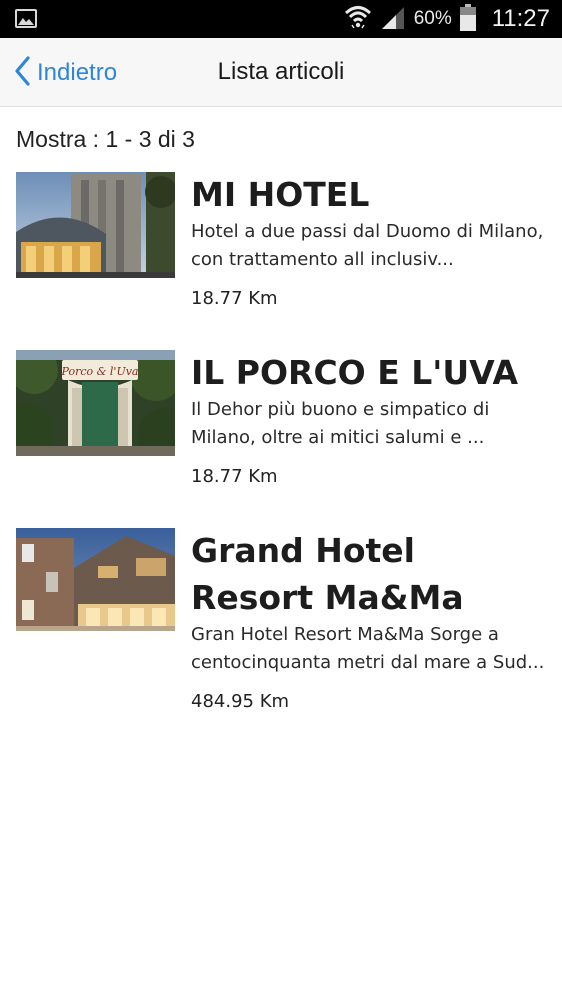 This screenshot has height=1000, width=562. Describe the element at coordinates (280, 194) in the screenshot. I see `item-title: MI HOTEL` at that location.